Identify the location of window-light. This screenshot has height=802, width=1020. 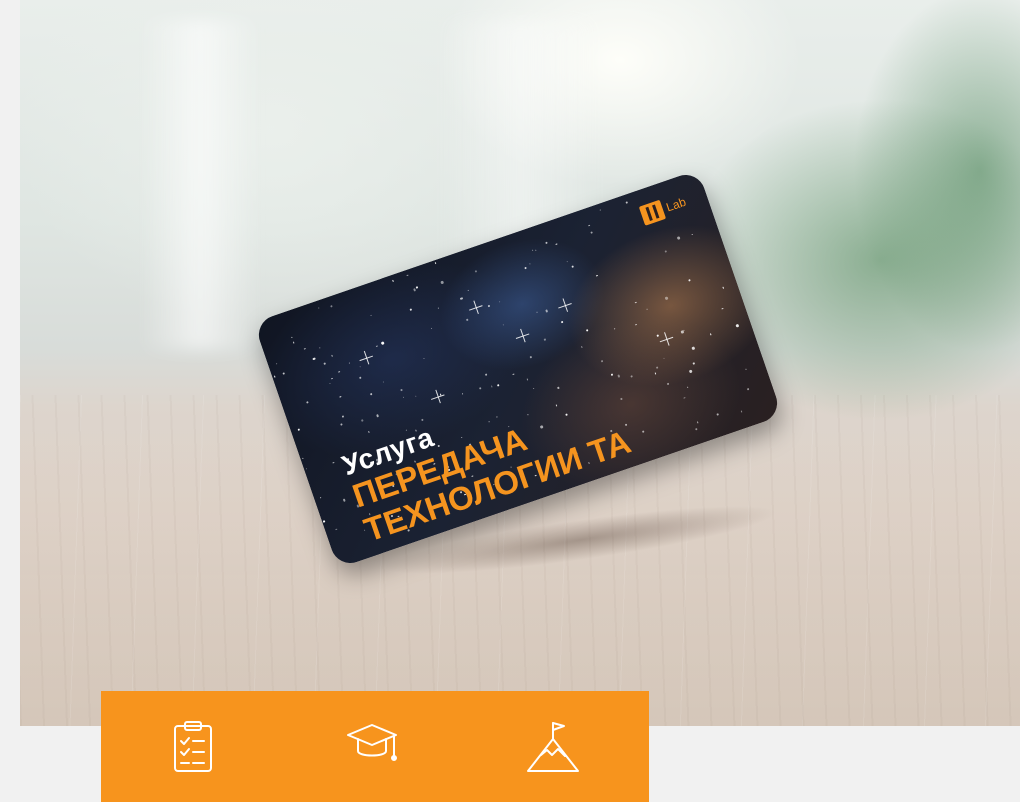
(200, 185).